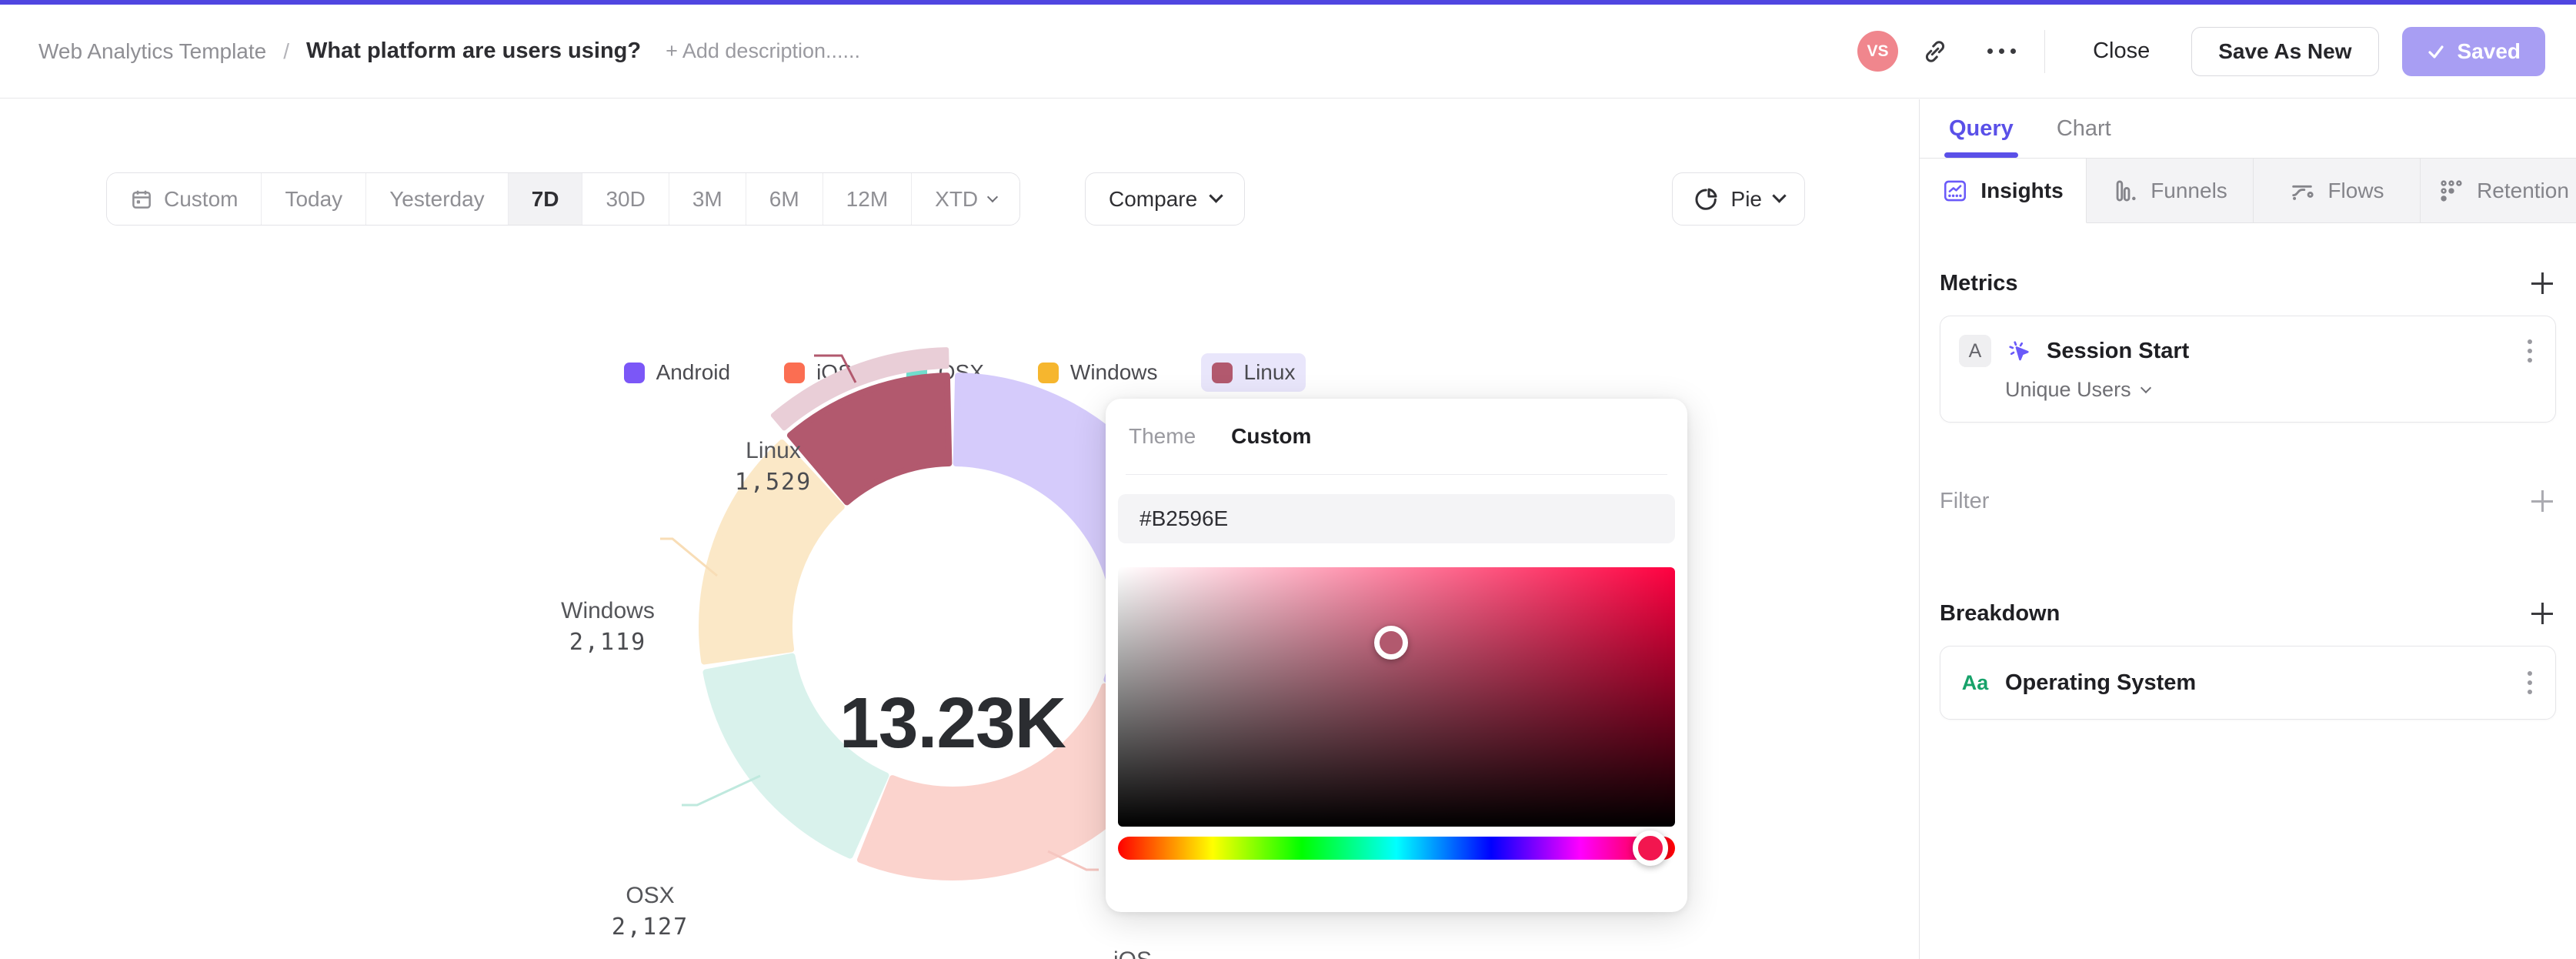  I want to click on breadcrumb-root-link: Web Analytics Template, so click(152, 51).